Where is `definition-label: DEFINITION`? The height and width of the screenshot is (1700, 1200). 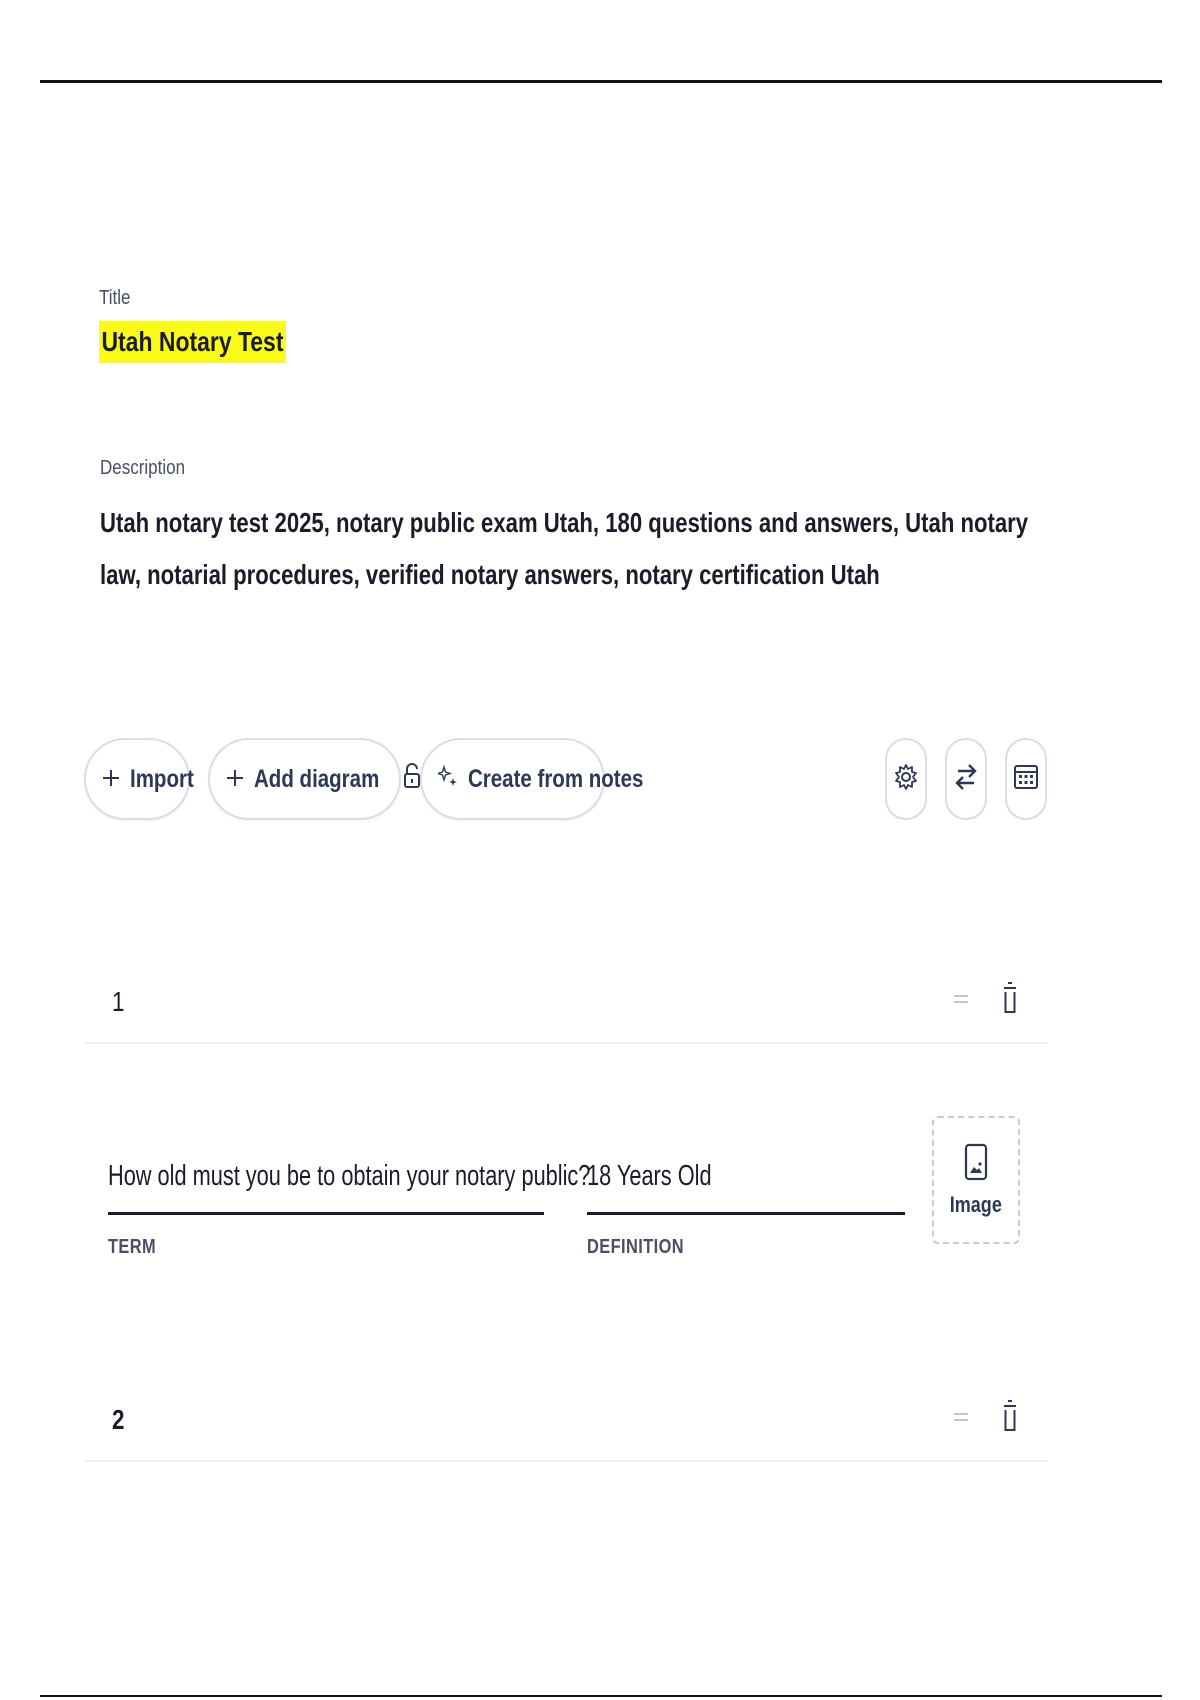
definition-label: DEFINITION is located at coordinates (636, 1247).